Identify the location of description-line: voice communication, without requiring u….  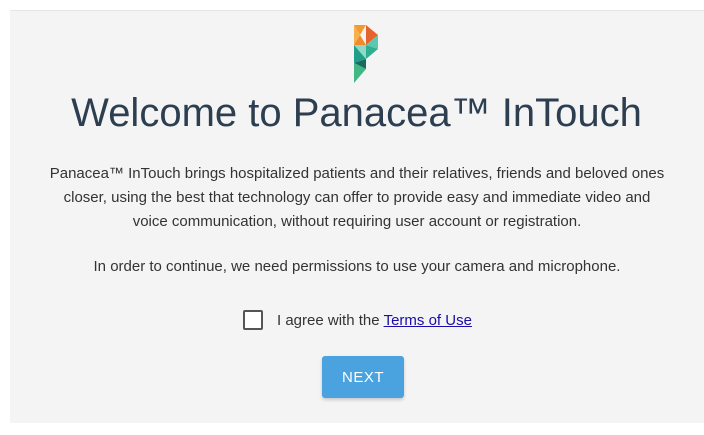
(357, 221).